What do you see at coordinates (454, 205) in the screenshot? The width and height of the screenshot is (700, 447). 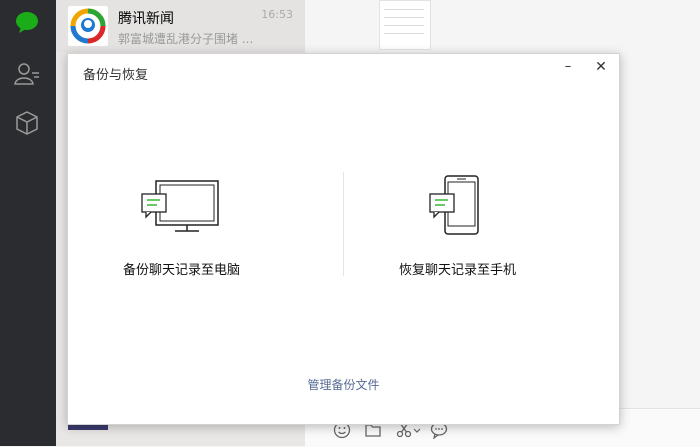 I see `phone-chat-icon` at bounding box center [454, 205].